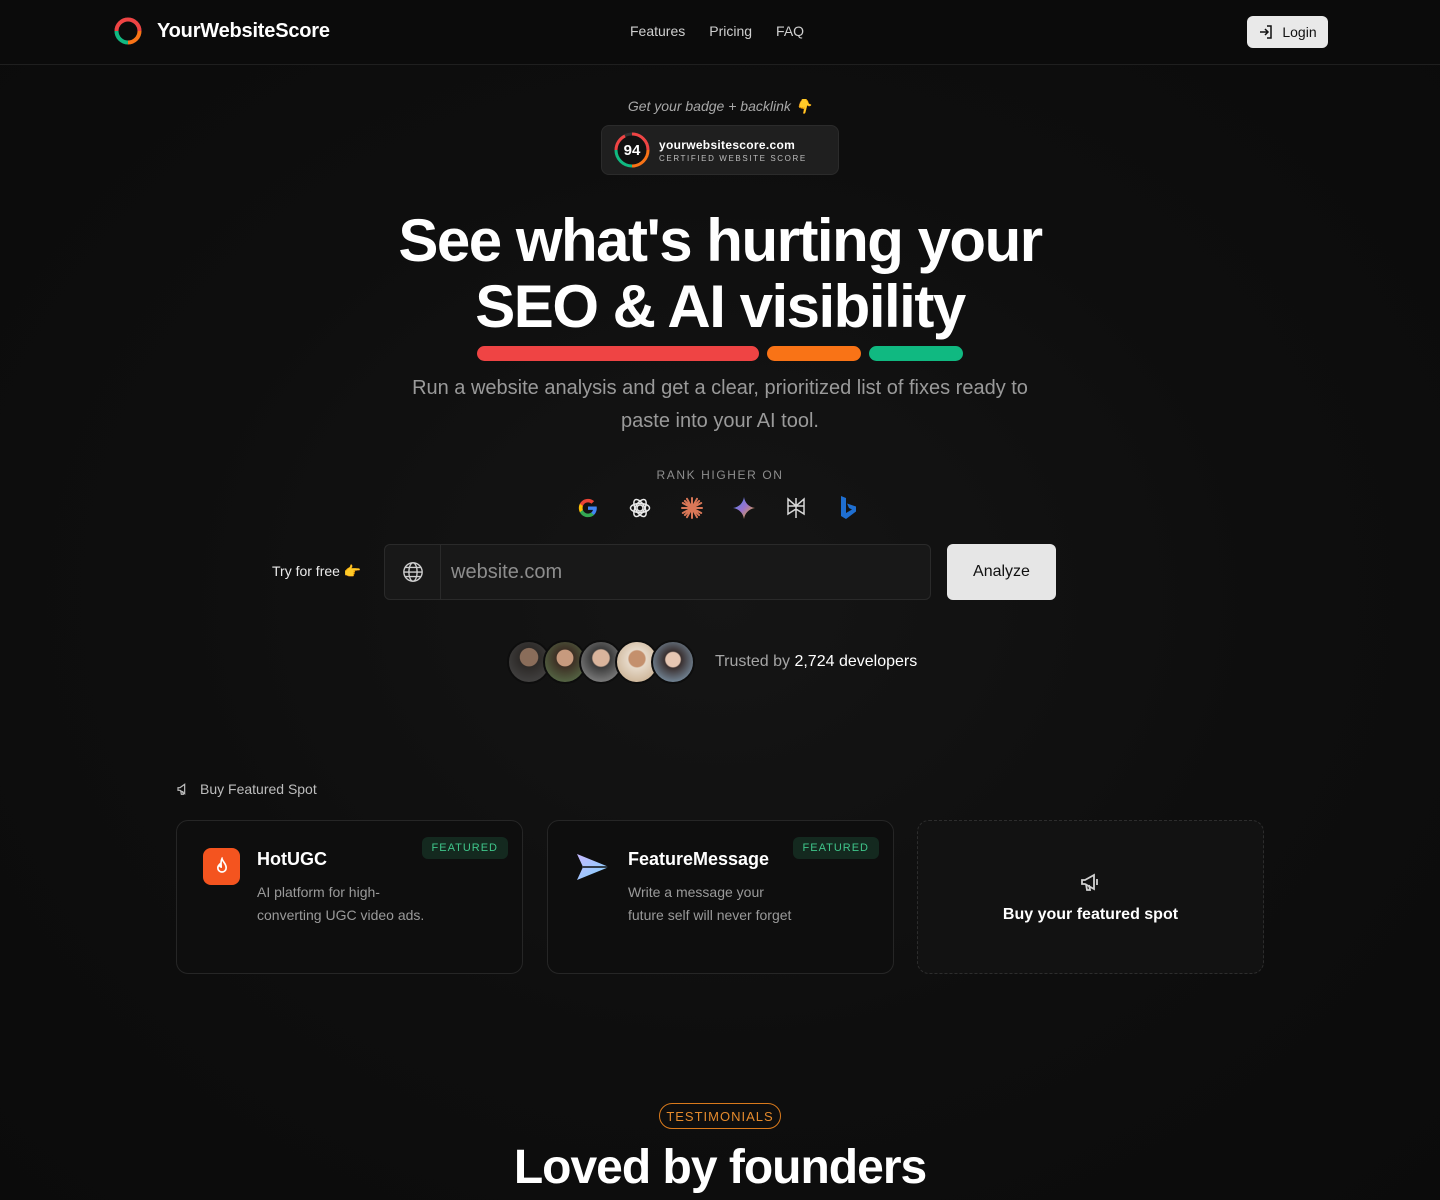  What do you see at coordinates (752, 661) in the screenshot?
I see `trusted-prefix: Trusted by` at bounding box center [752, 661].